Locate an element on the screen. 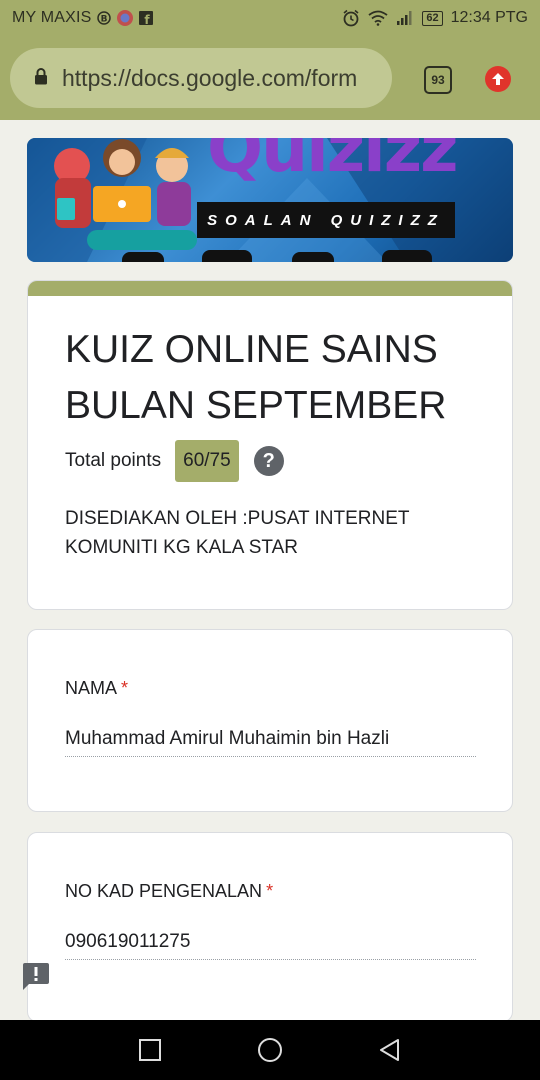 This screenshot has height=1080, width=540. svg-text: f is located at coordinates (147, 19).